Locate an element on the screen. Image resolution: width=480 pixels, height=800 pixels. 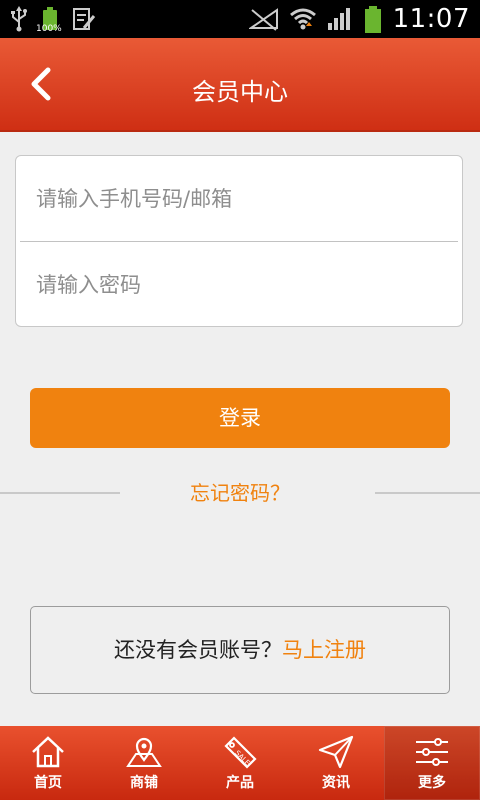
home-icon is located at coordinates (48, 752).